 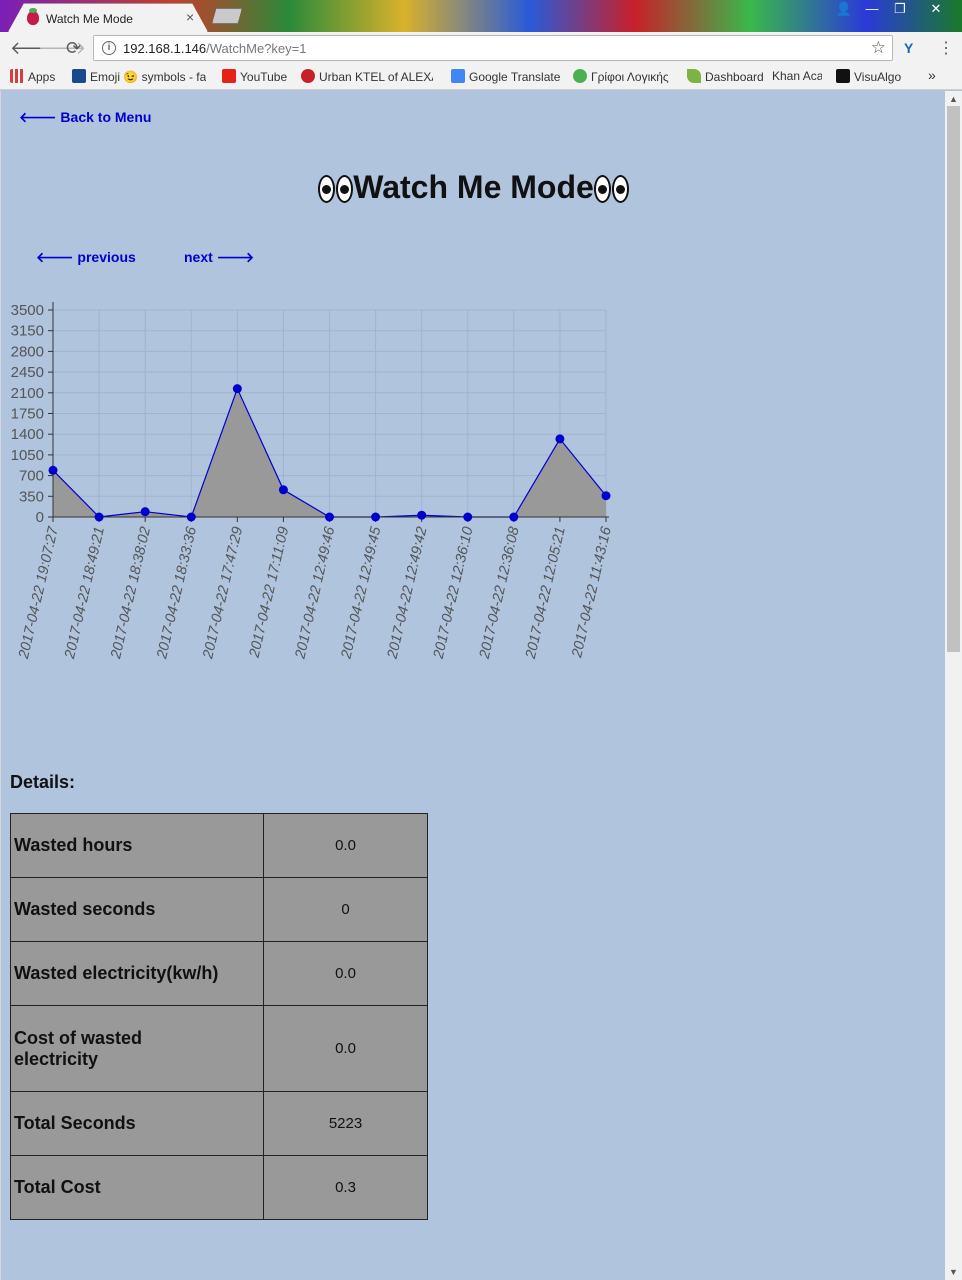 What do you see at coordinates (137, 1187) in the screenshot?
I see `detail-key: Total Cost` at bounding box center [137, 1187].